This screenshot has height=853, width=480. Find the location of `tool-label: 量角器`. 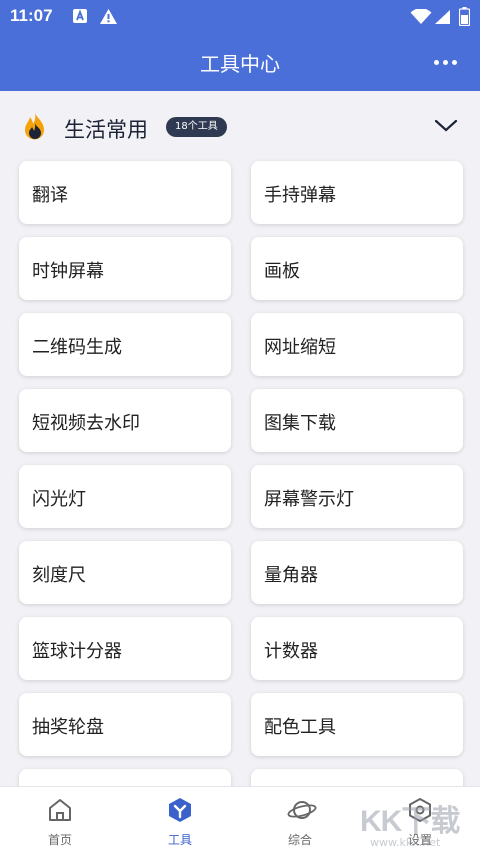

tool-label: 量角器 is located at coordinates (291, 575).